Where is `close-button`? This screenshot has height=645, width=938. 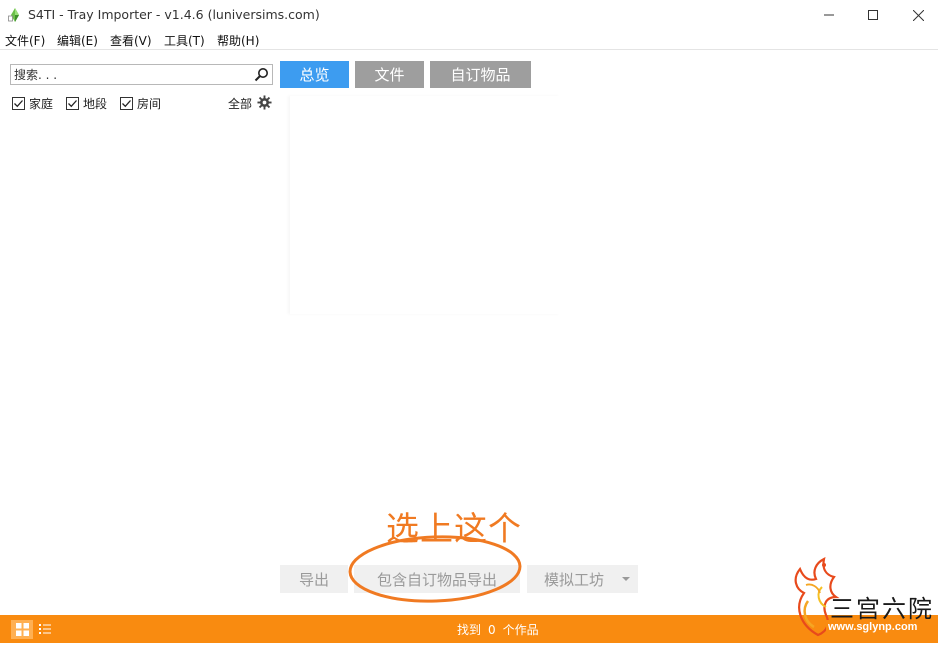 close-button is located at coordinates (916, 15).